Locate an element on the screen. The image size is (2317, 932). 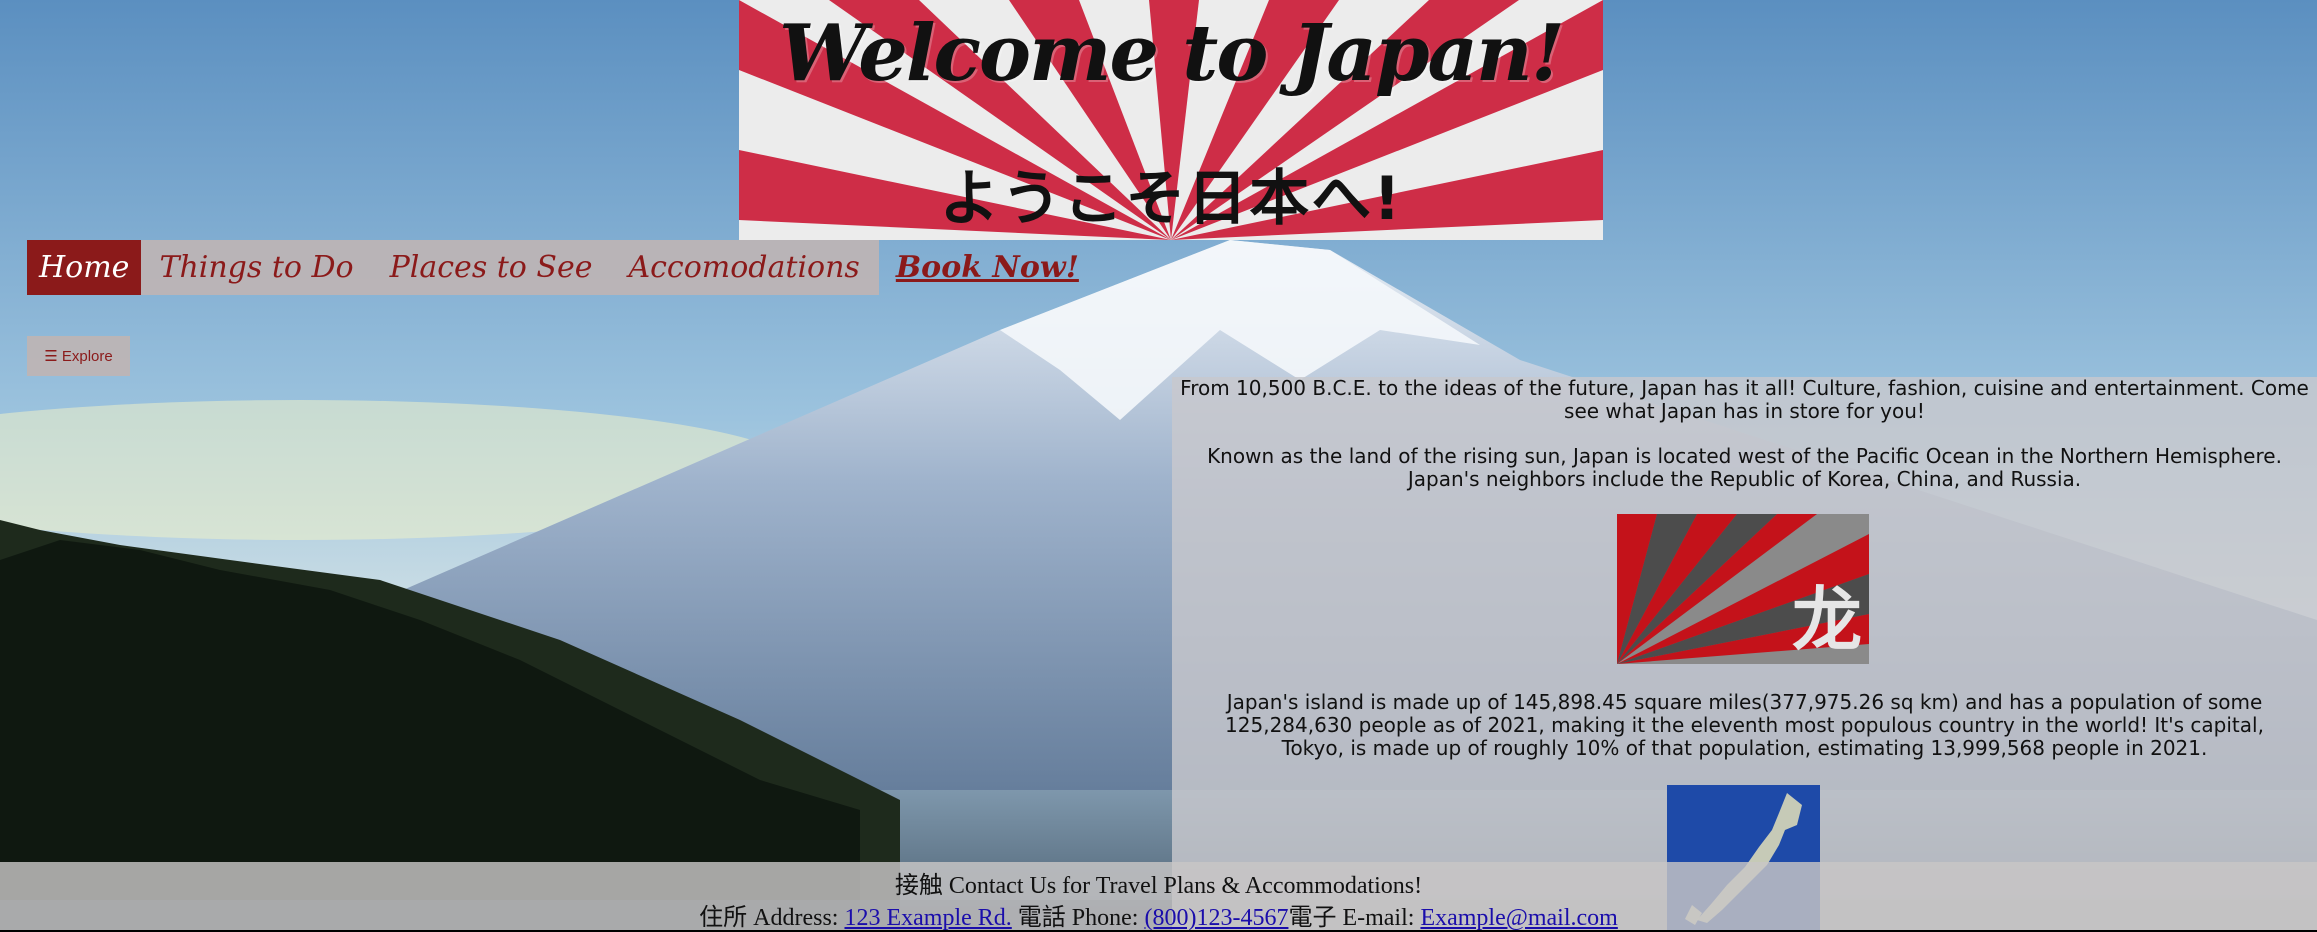
nav-item-places-to-see: Places to See is located at coordinates (491, 267).